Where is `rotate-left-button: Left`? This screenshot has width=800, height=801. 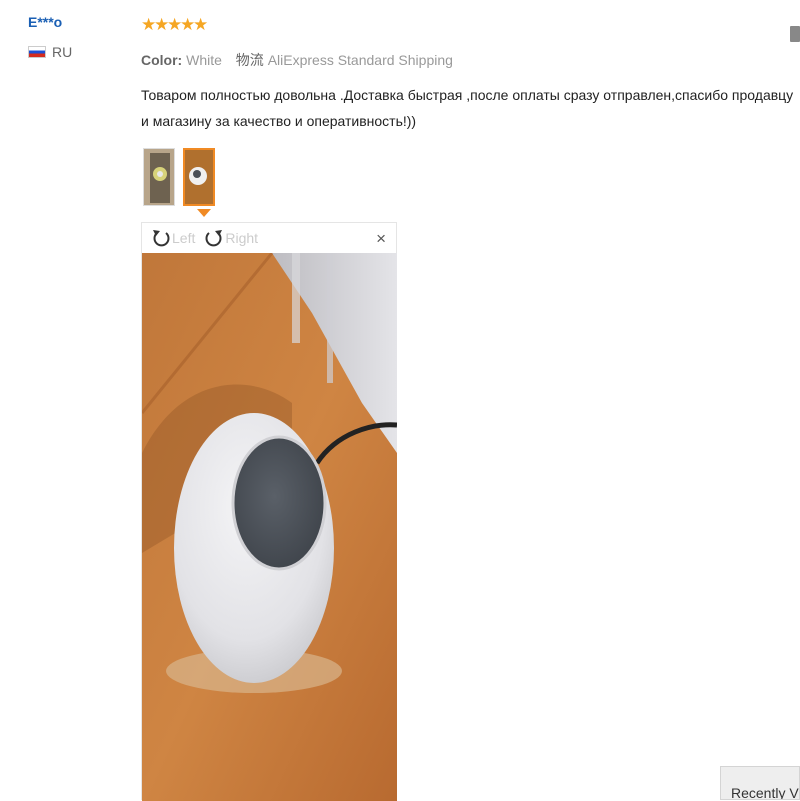 rotate-left-button: Left is located at coordinates (172, 238).